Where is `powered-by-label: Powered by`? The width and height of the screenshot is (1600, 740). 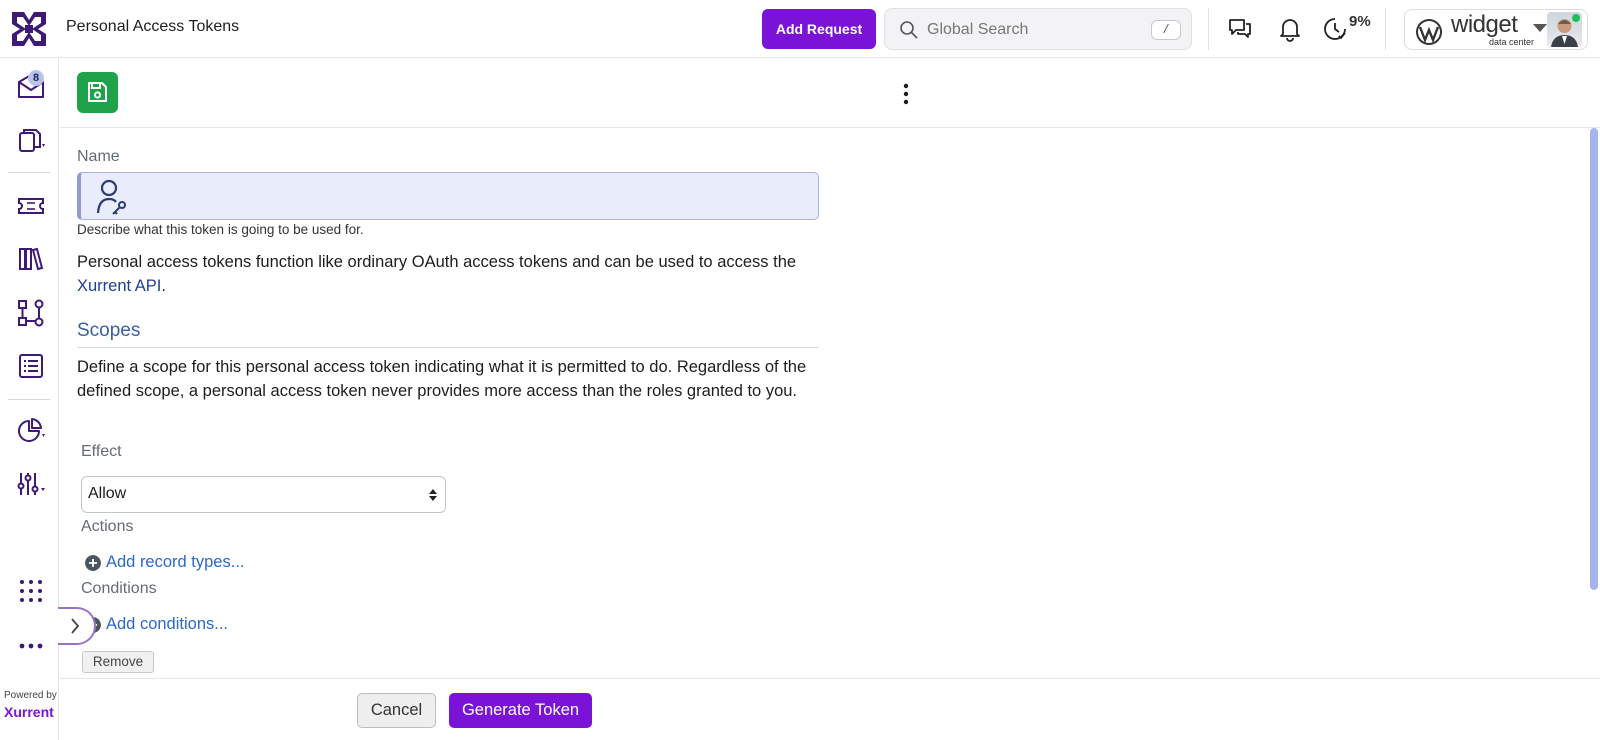 powered-by-label: Powered by is located at coordinates (30, 695).